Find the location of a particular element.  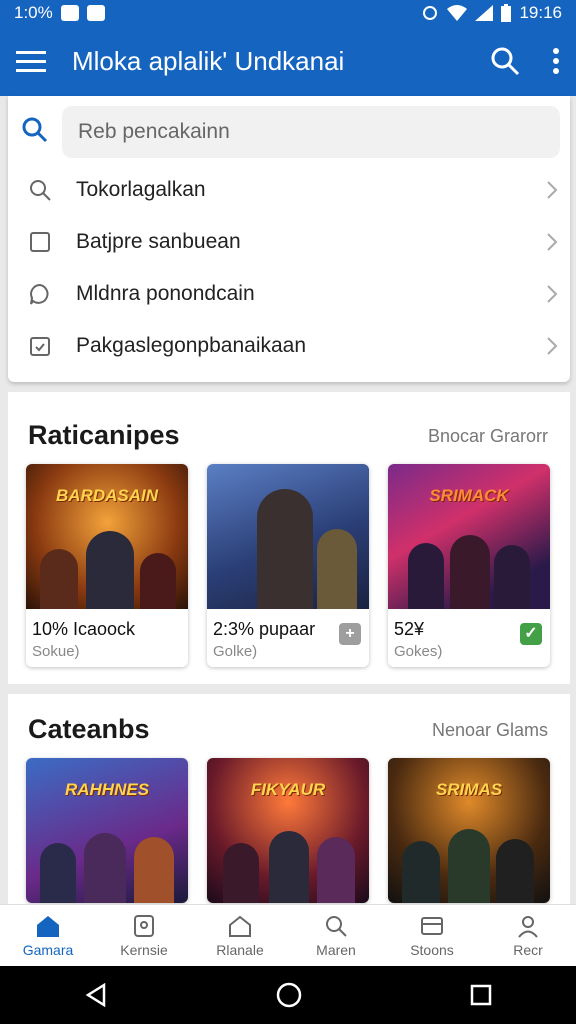

home-icon is located at coordinates (48, 926).